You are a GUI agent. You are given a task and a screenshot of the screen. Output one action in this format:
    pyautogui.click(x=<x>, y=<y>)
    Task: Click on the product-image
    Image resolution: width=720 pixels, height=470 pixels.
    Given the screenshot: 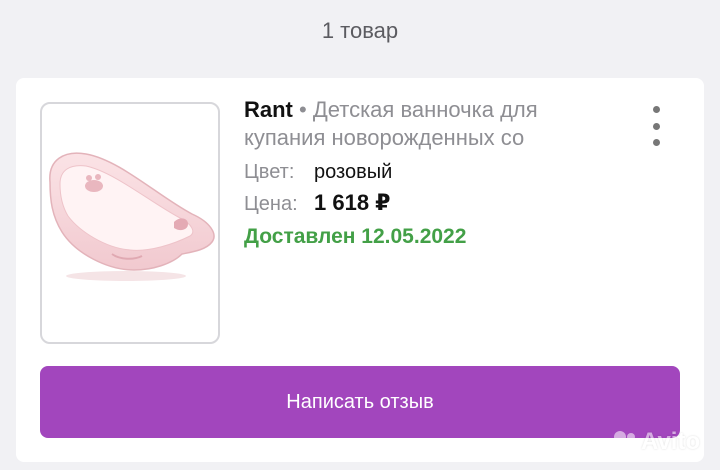 What is the action you would take?
    pyautogui.click(x=130, y=223)
    